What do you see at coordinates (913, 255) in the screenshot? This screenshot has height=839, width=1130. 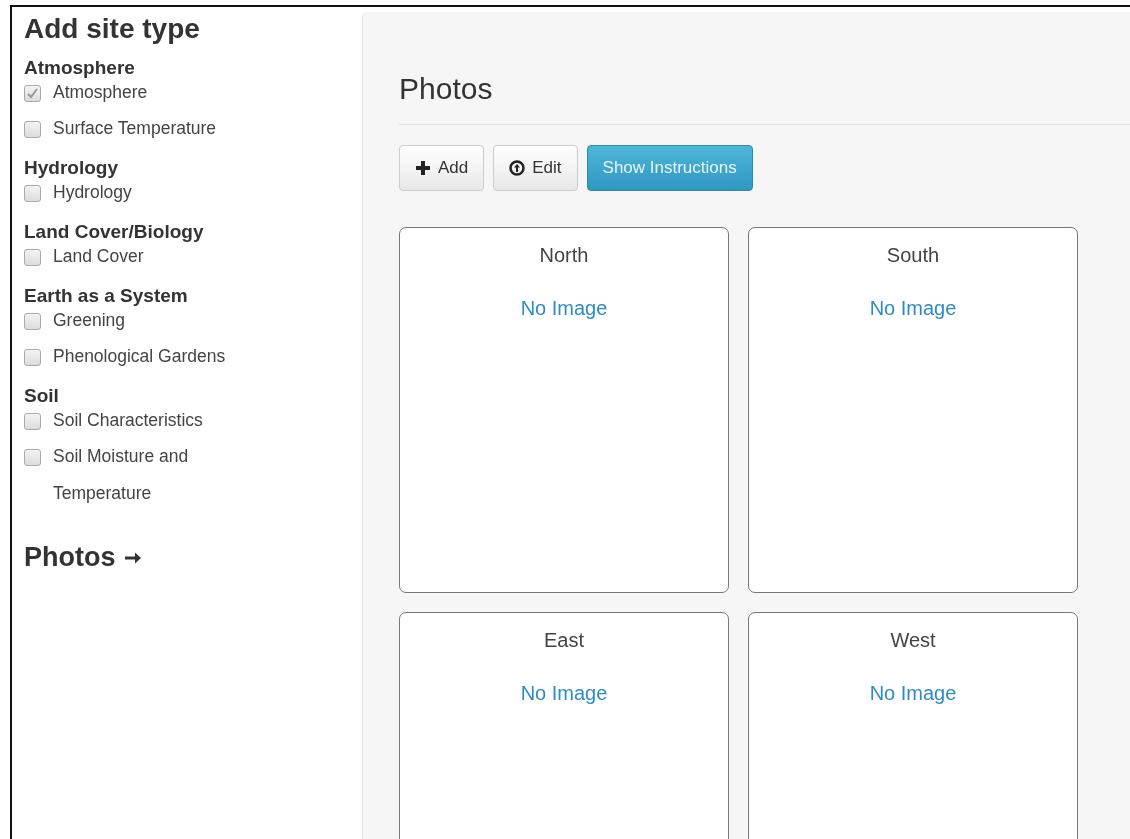 I see `card-title: South` at bounding box center [913, 255].